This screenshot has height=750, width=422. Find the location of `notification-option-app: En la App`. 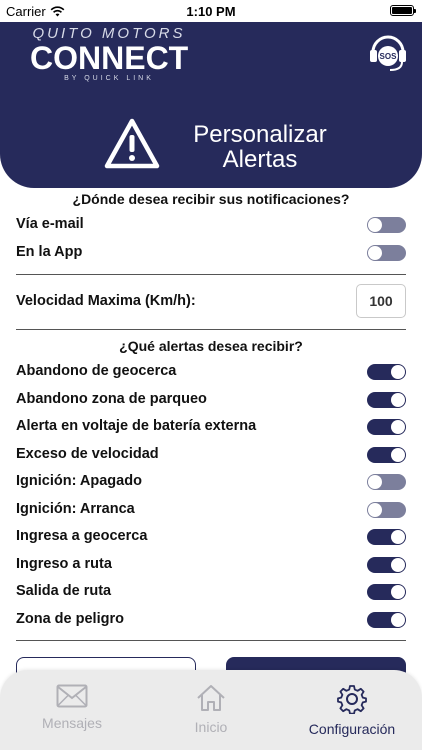

notification-option-app: En la App is located at coordinates (211, 253).